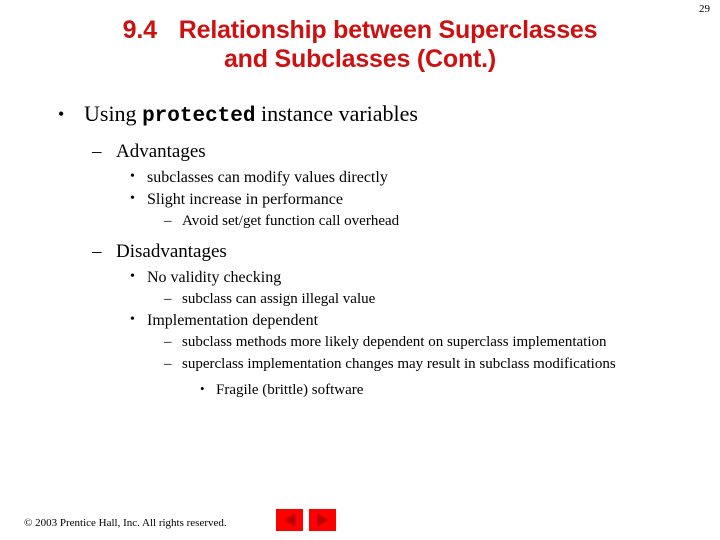 This screenshot has width=720, height=540. I want to click on triangle-right-icon, so click(322, 520).